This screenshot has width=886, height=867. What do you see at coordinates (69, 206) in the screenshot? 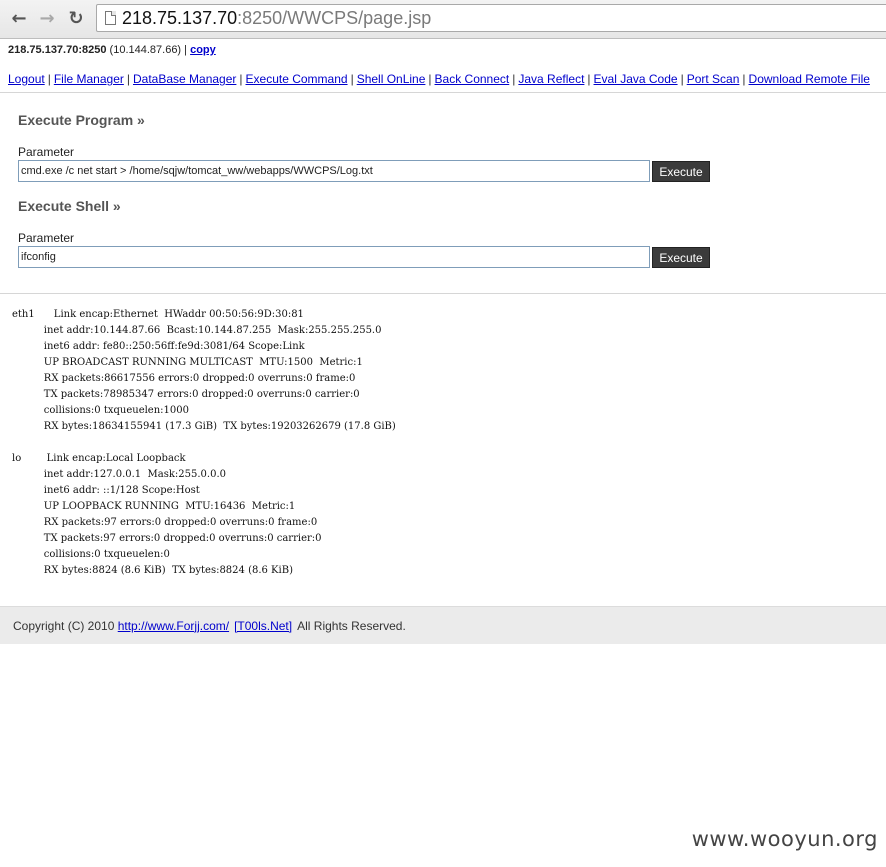
I see `execute-shell-title: Execute Shell »` at bounding box center [69, 206].